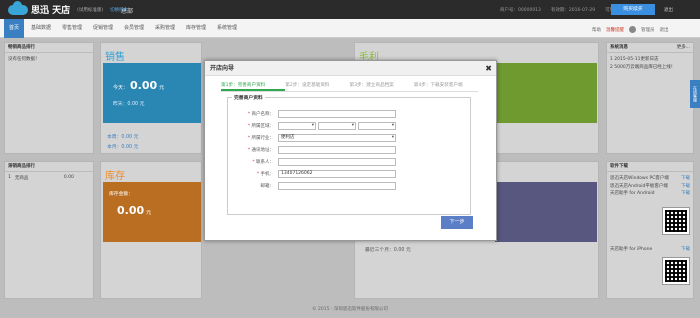 The width and height of the screenshot is (700, 318). What do you see at coordinates (695, 94) in the screenshot?
I see `online-service-tab: 在线客服` at bounding box center [695, 94].